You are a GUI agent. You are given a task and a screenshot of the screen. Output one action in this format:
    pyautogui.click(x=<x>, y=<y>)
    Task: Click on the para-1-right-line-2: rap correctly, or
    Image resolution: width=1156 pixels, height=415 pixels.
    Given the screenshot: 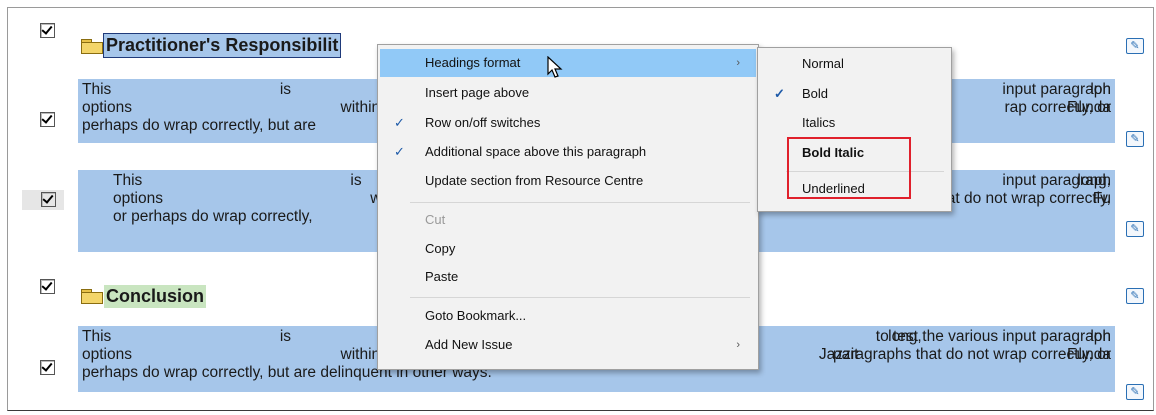 What is the action you would take?
    pyautogui.click(x=1057, y=107)
    